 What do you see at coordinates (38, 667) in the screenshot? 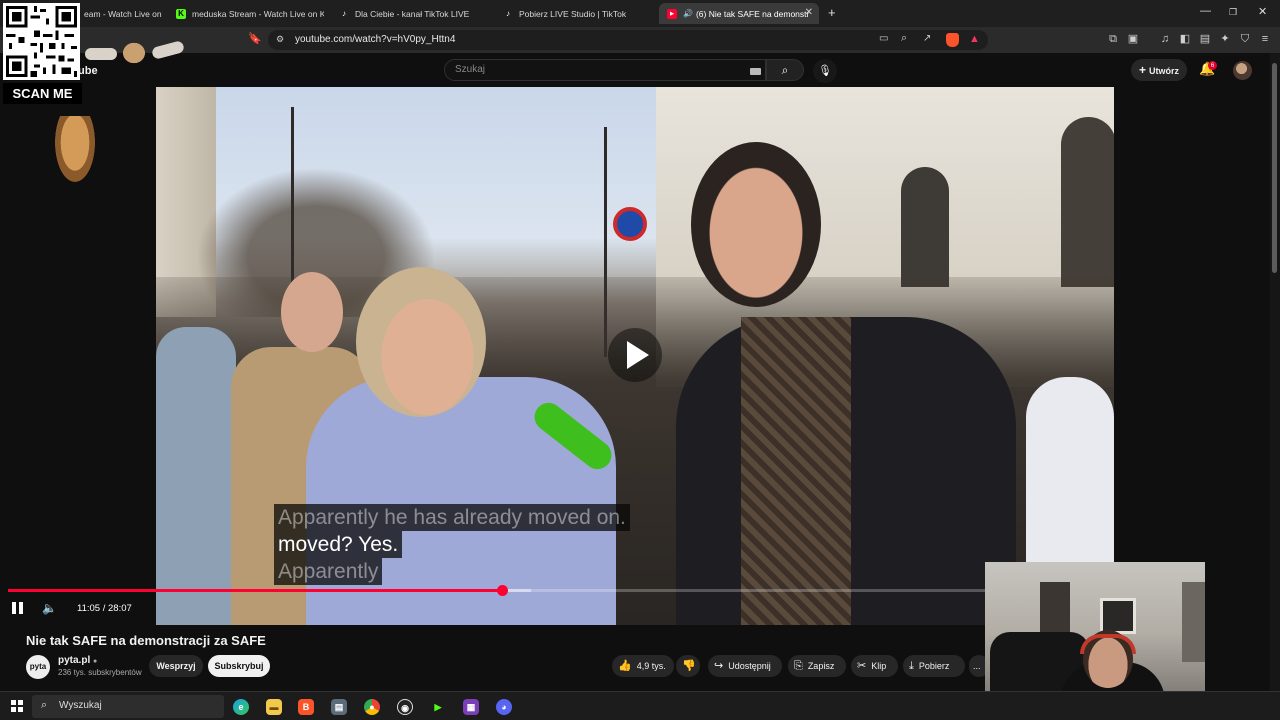
I see `channel-avatar: pyta` at bounding box center [38, 667].